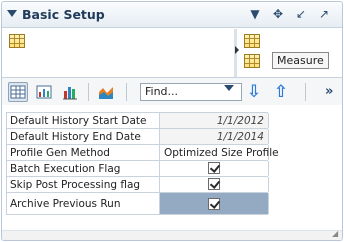 The width and height of the screenshot is (344, 242). I want to click on panel-header: Basic Setup ▼ ✥ ↙ ↗, so click(172, 15).